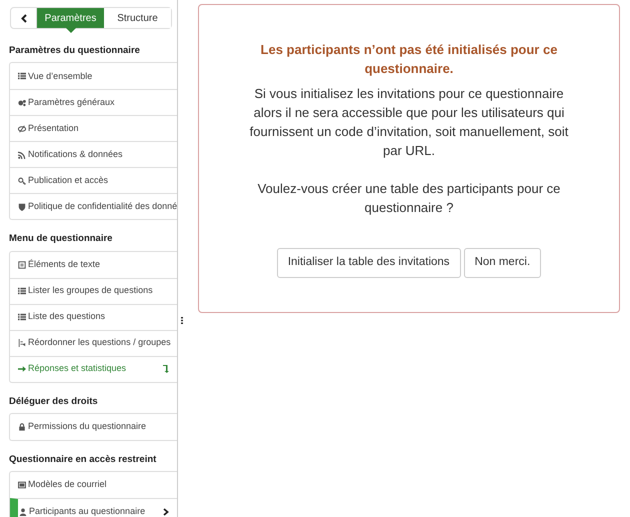 Image resolution: width=630 pixels, height=517 pixels. What do you see at coordinates (68, 485) in the screenshot?
I see `menu-item-label: Modèles de courriel` at bounding box center [68, 485].